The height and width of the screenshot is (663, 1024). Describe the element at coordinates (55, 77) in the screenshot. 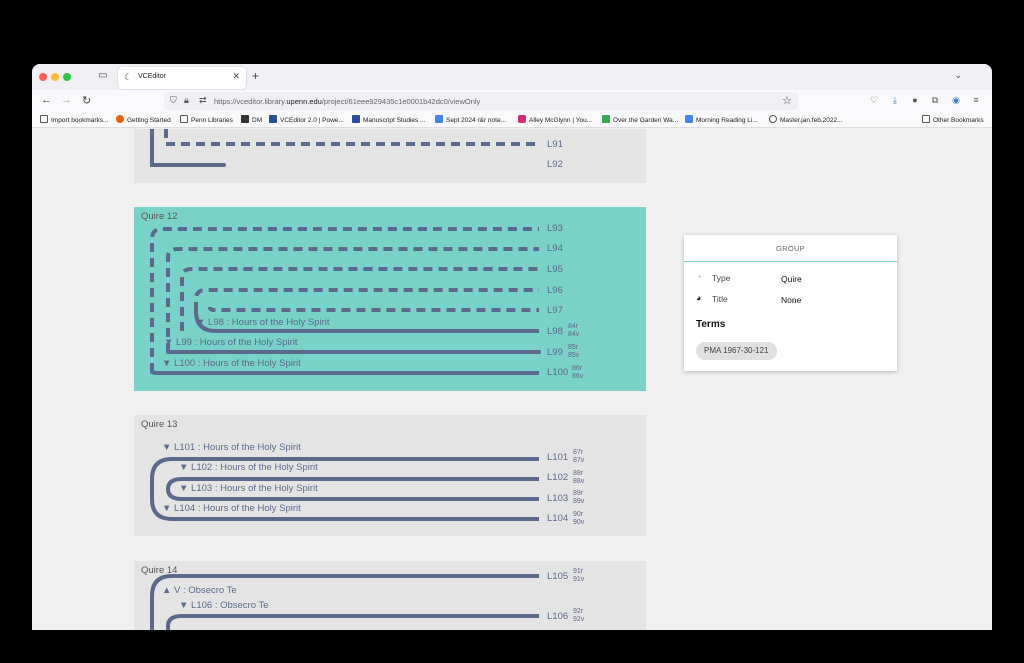

I see `minimize-window-button` at that location.